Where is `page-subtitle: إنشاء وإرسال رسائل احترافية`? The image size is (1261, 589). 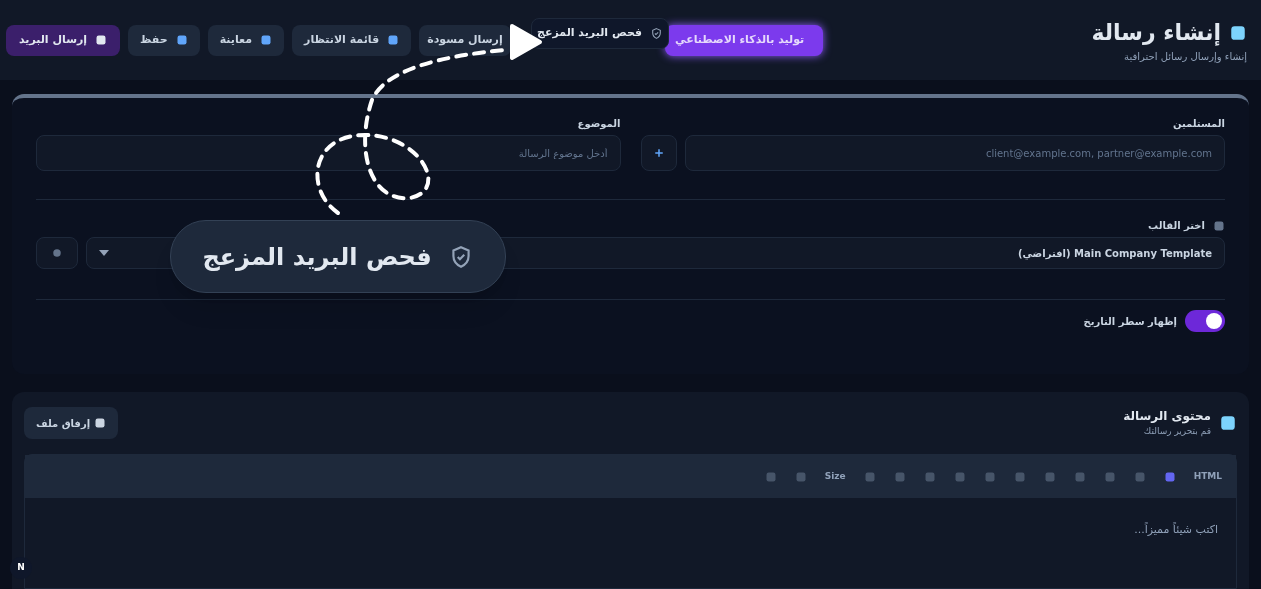 page-subtitle: إنشاء وإرسال رسائل احترافية is located at coordinates (1185, 57).